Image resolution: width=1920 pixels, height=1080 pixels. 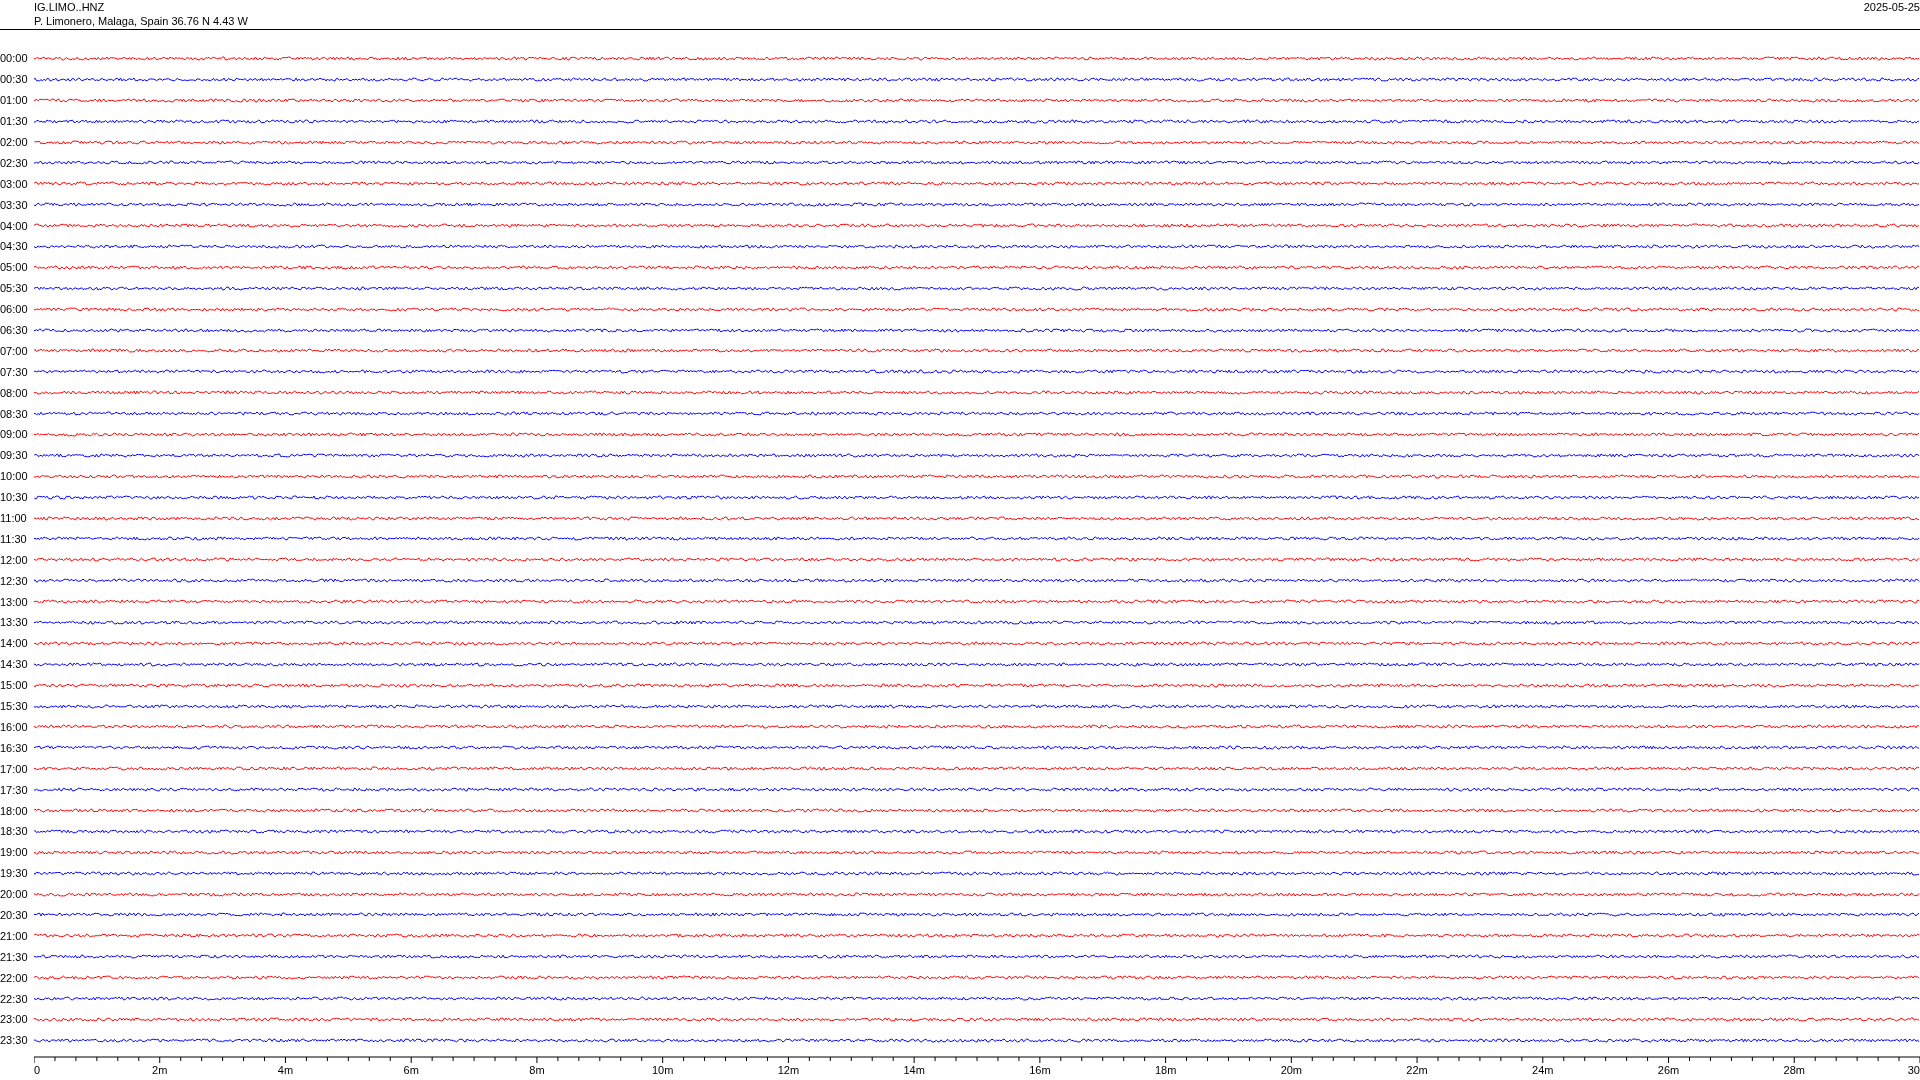 What do you see at coordinates (1913, 1069) in the screenshot?
I see `axis-label: 30` at bounding box center [1913, 1069].